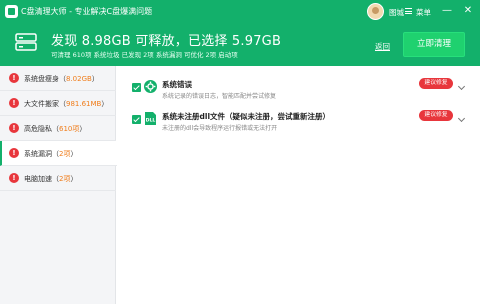 The width and height of the screenshot is (480, 304). Describe the element at coordinates (468, 11) in the screenshot. I see `close-button: ✕` at that location.